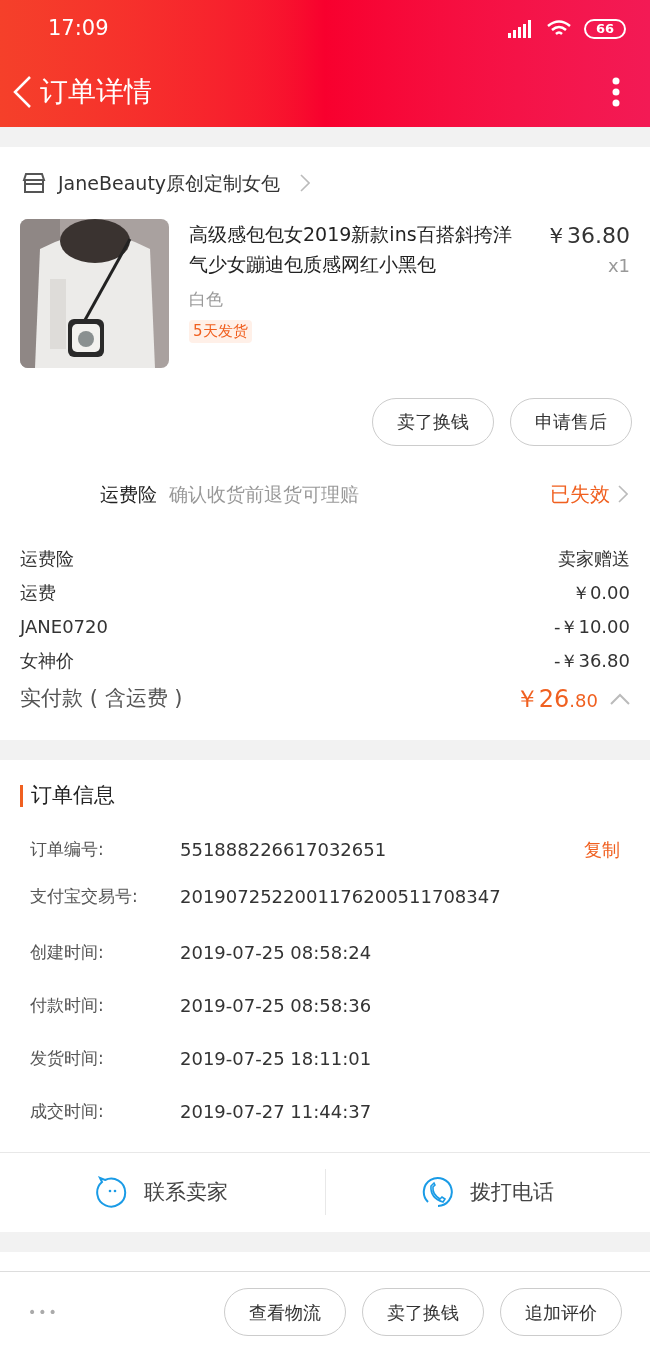 This screenshot has width=650, height=1352. Describe the element at coordinates (276, 1058) in the screenshot. I see `info-value: 2019-07-25 18:11:01` at that location.